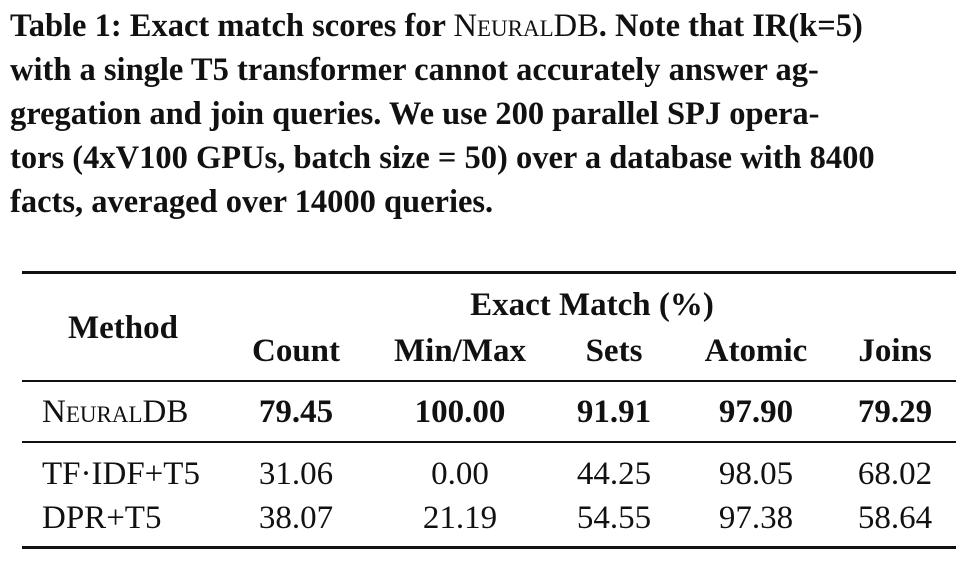  What do you see at coordinates (730, 26) in the screenshot?
I see `caption-line-1-suffix: . Note that IR(k=5)` at bounding box center [730, 26].